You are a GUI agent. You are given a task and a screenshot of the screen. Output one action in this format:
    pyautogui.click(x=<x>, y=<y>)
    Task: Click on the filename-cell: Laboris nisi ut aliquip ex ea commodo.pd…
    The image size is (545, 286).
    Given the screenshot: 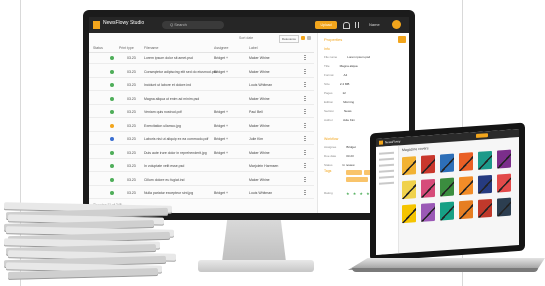 What is the action you would take?
    pyautogui.click(x=176, y=139)
    